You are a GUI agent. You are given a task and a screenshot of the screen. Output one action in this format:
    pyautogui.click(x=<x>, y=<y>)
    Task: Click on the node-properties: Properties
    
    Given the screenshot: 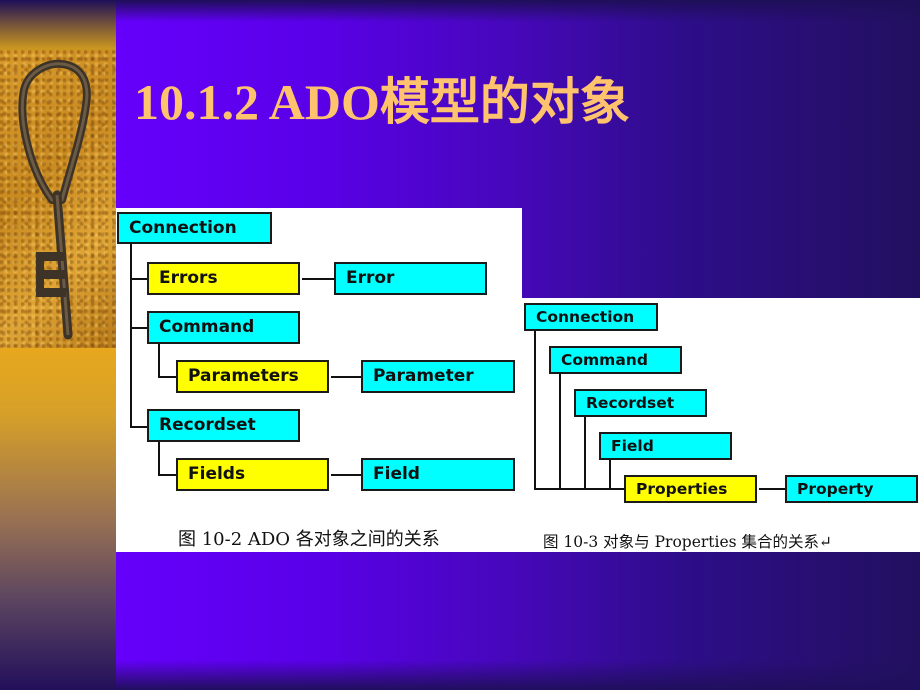 What is the action you would take?
    pyautogui.click(x=690, y=489)
    